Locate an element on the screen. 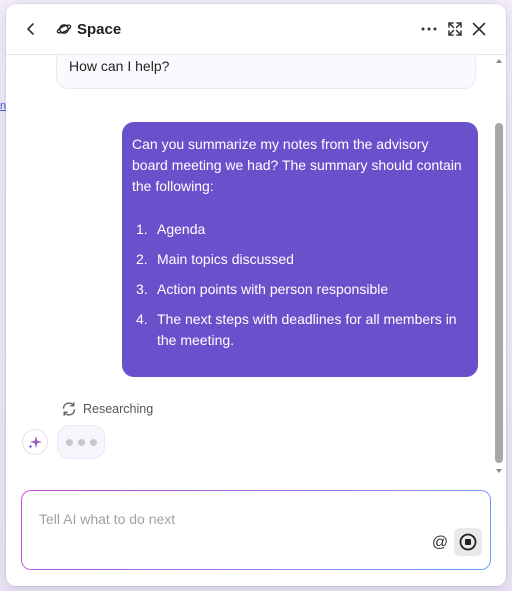 This screenshot has width=512, height=591. ai-message-bubble: How can I help? is located at coordinates (266, 72).